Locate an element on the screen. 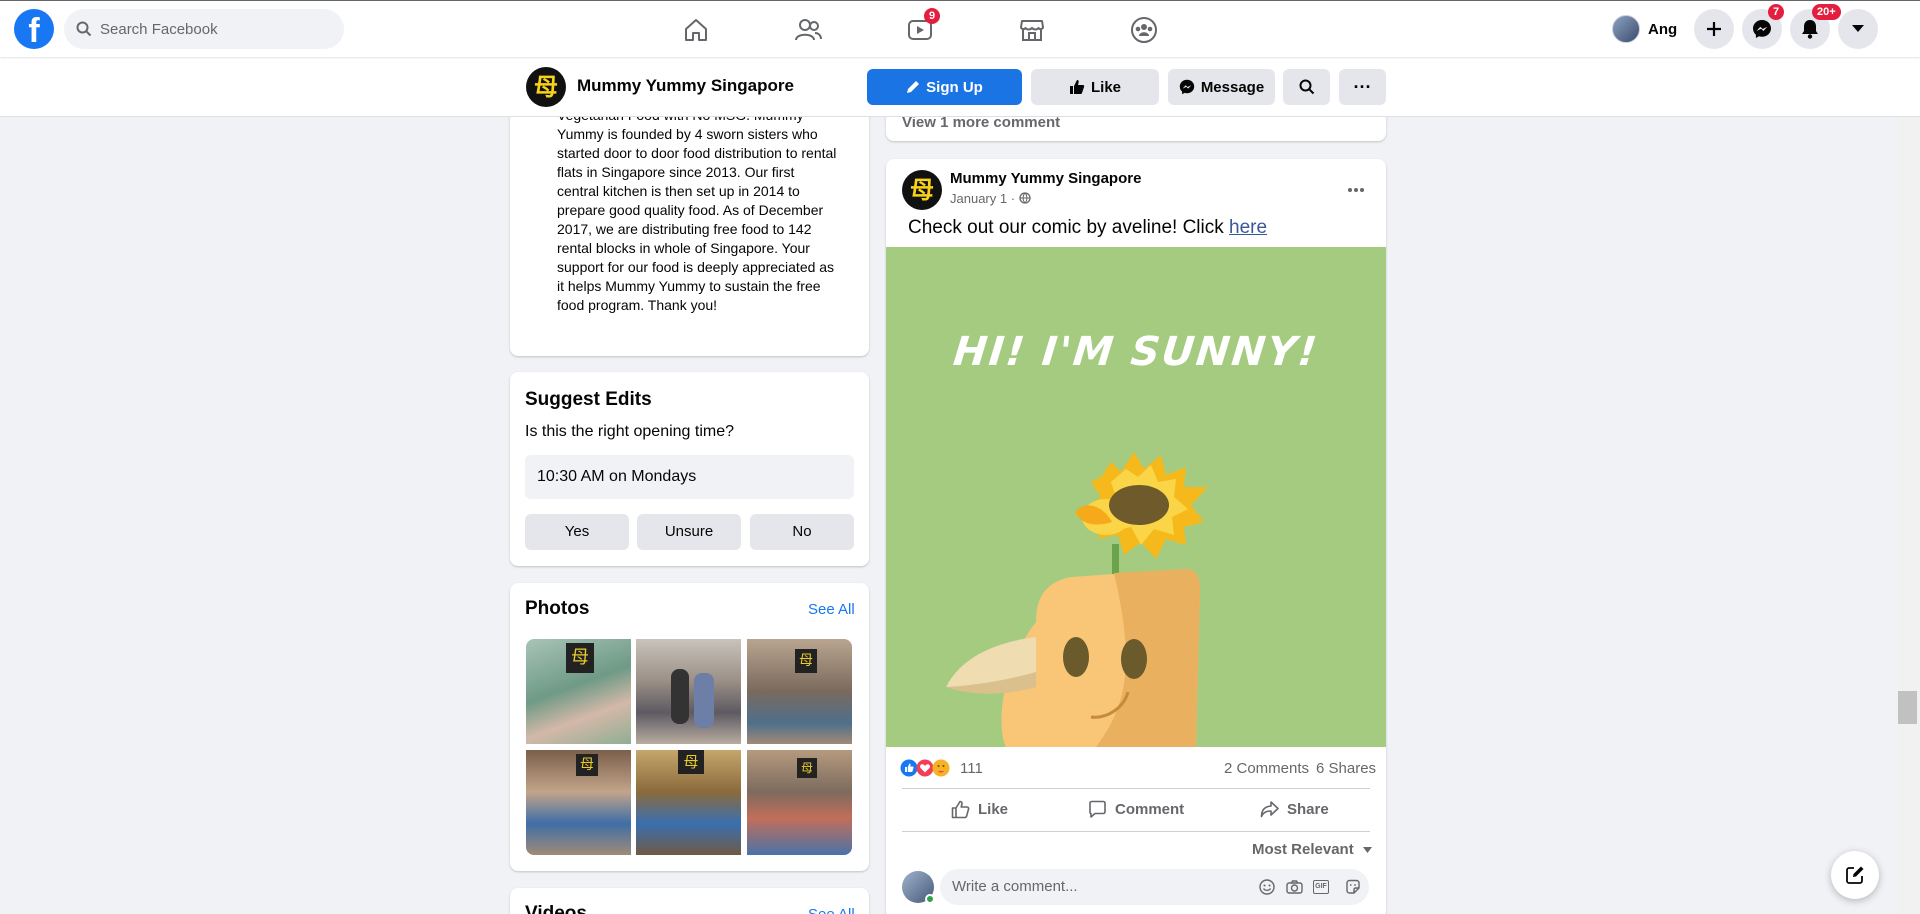 The image size is (1920, 914). thumbs-up-icon is located at coordinates (1077, 87).